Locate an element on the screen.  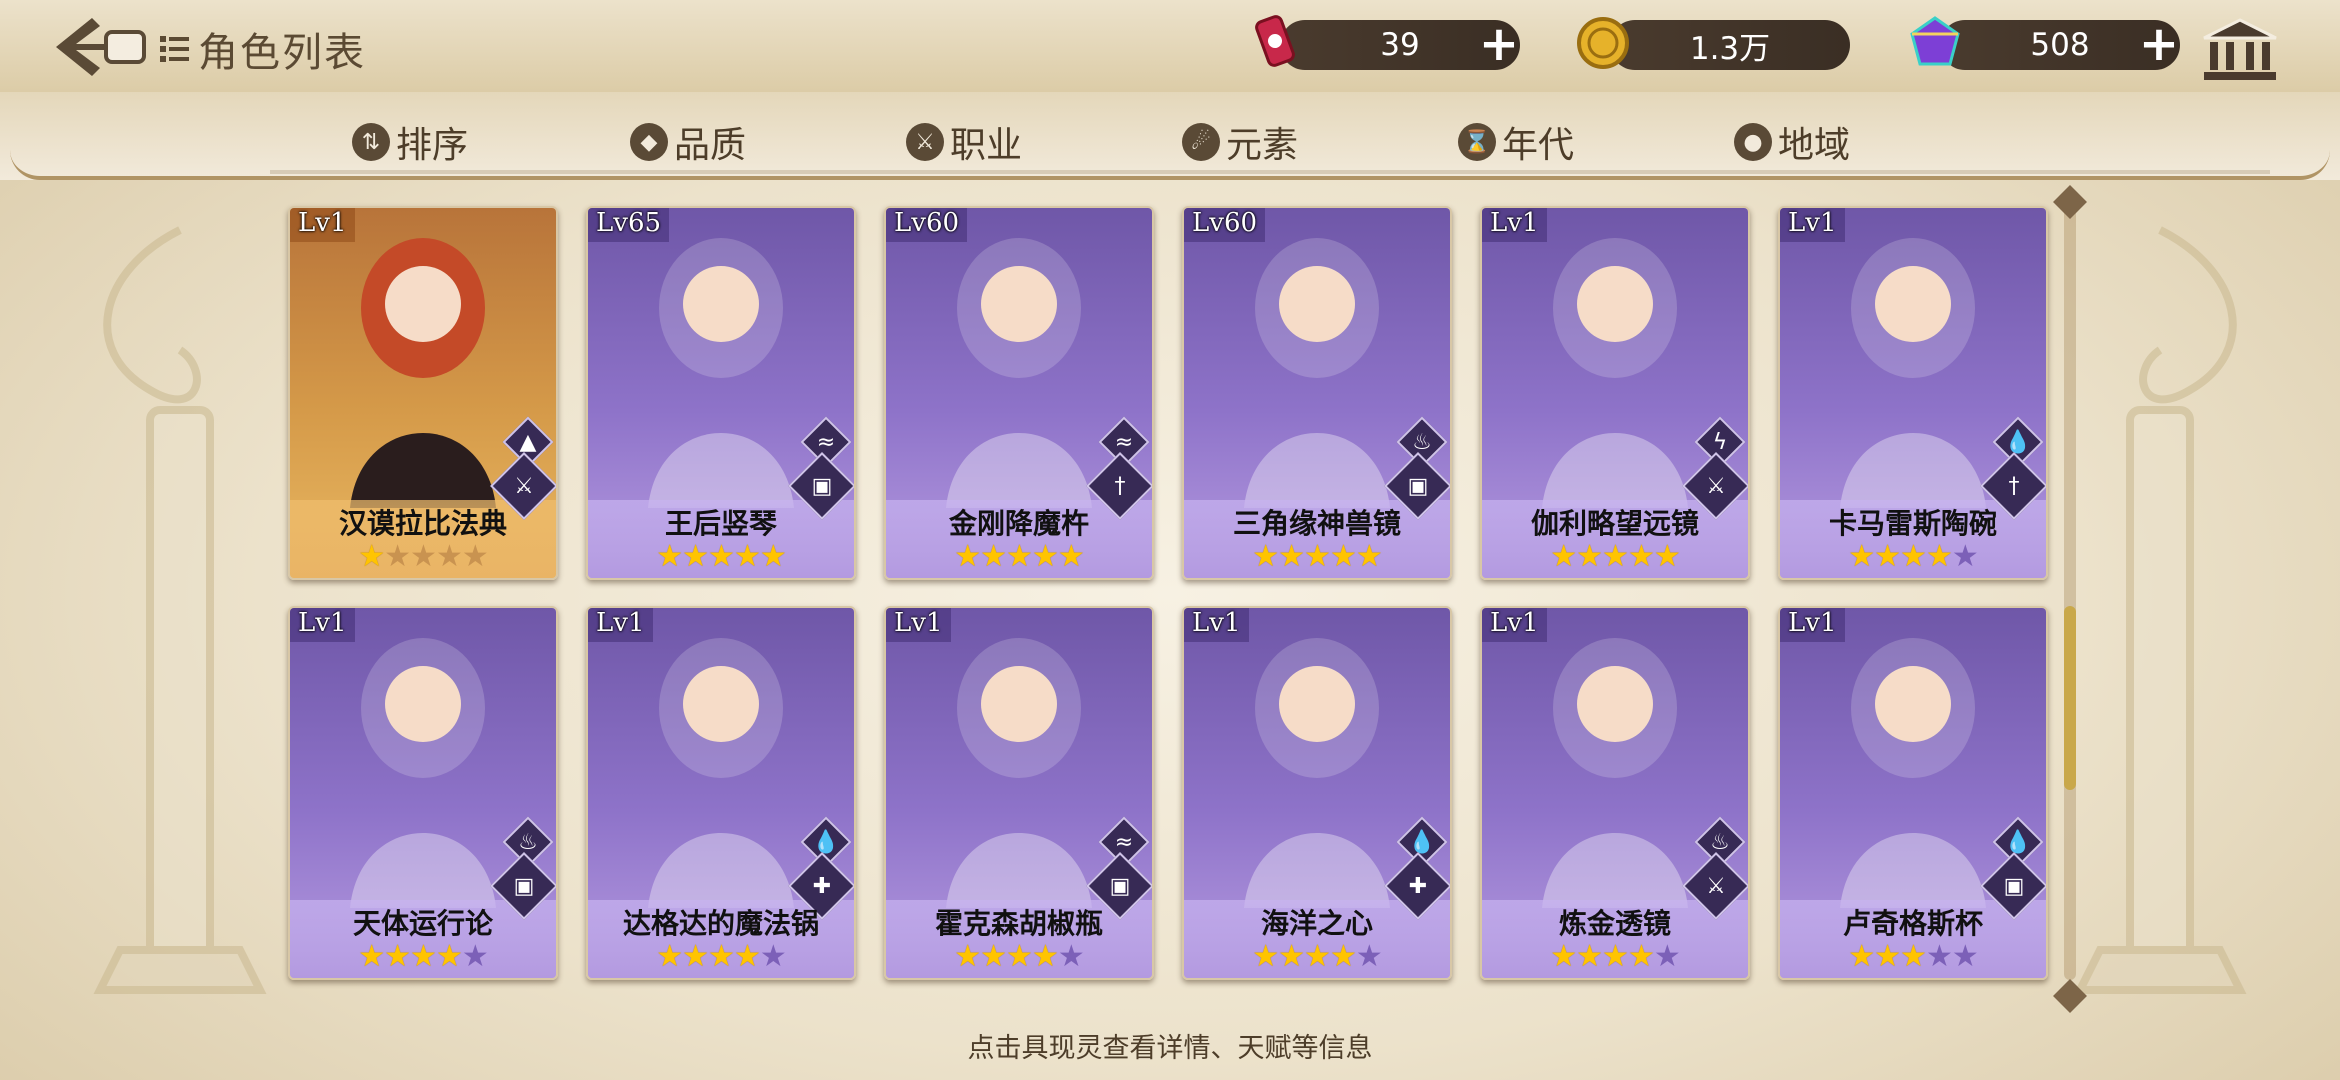
card-name: 炼金透镜 is located at coordinates (1614, 923).